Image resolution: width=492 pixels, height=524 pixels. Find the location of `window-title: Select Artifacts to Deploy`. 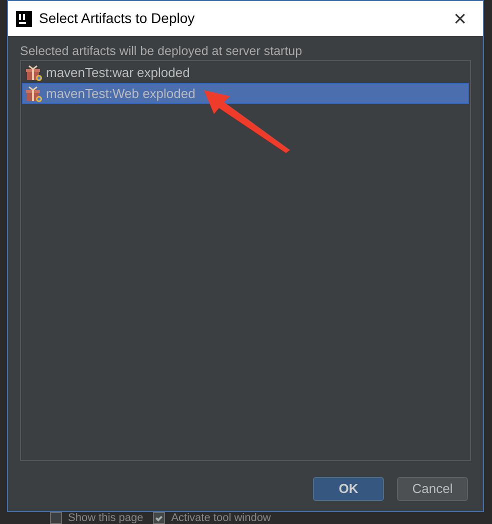

window-title: Select Artifacts to Deploy is located at coordinates (117, 18).